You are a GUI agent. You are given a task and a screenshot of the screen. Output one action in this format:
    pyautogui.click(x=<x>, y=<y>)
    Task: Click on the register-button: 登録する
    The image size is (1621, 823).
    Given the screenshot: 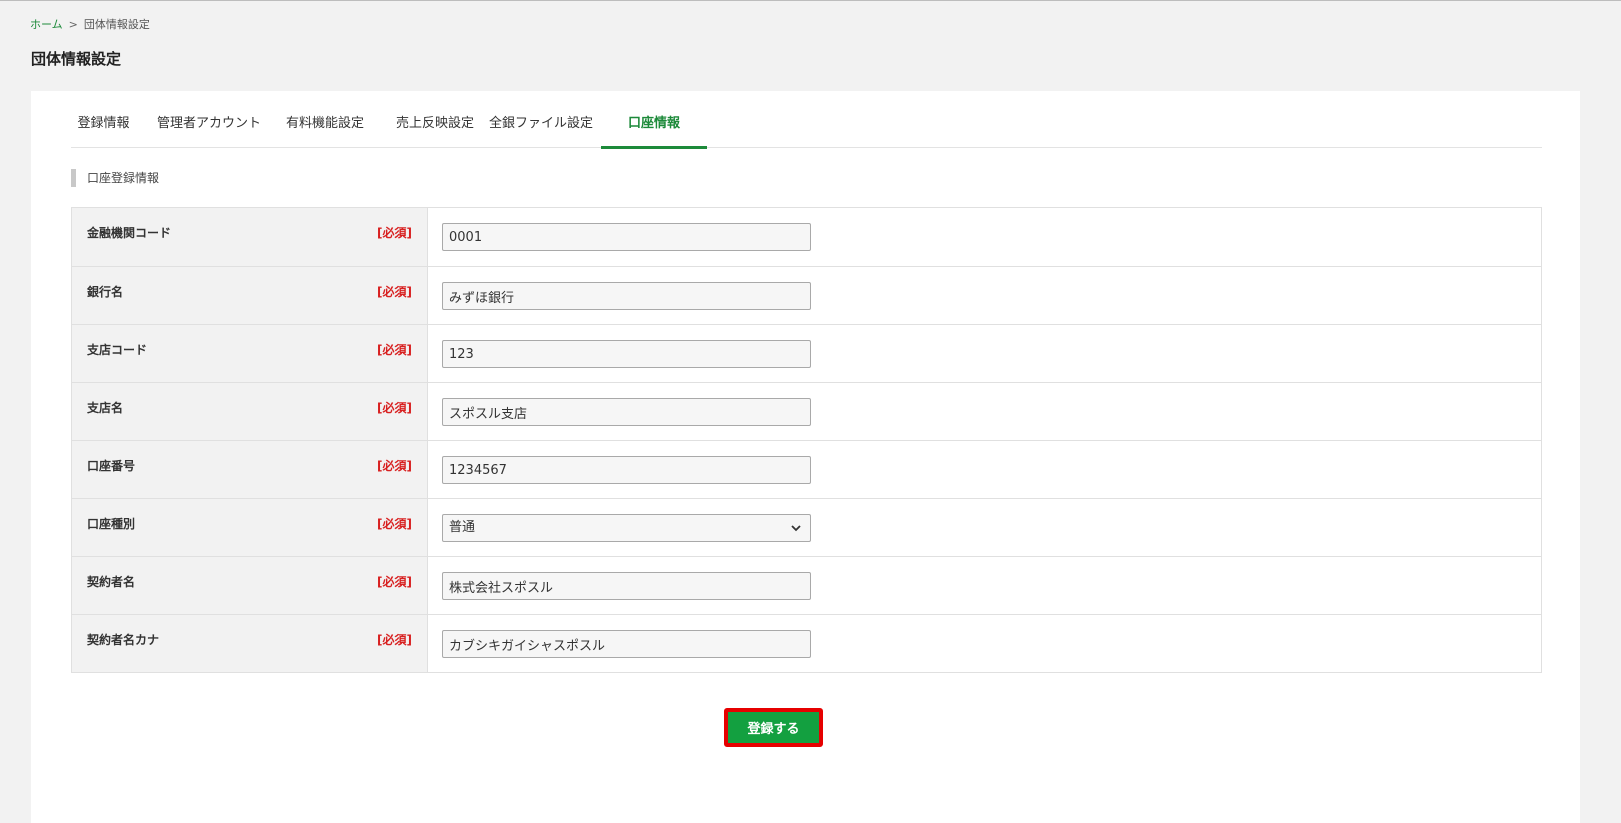 What is the action you would take?
    pyautogui.click(x=773, y=727)
    